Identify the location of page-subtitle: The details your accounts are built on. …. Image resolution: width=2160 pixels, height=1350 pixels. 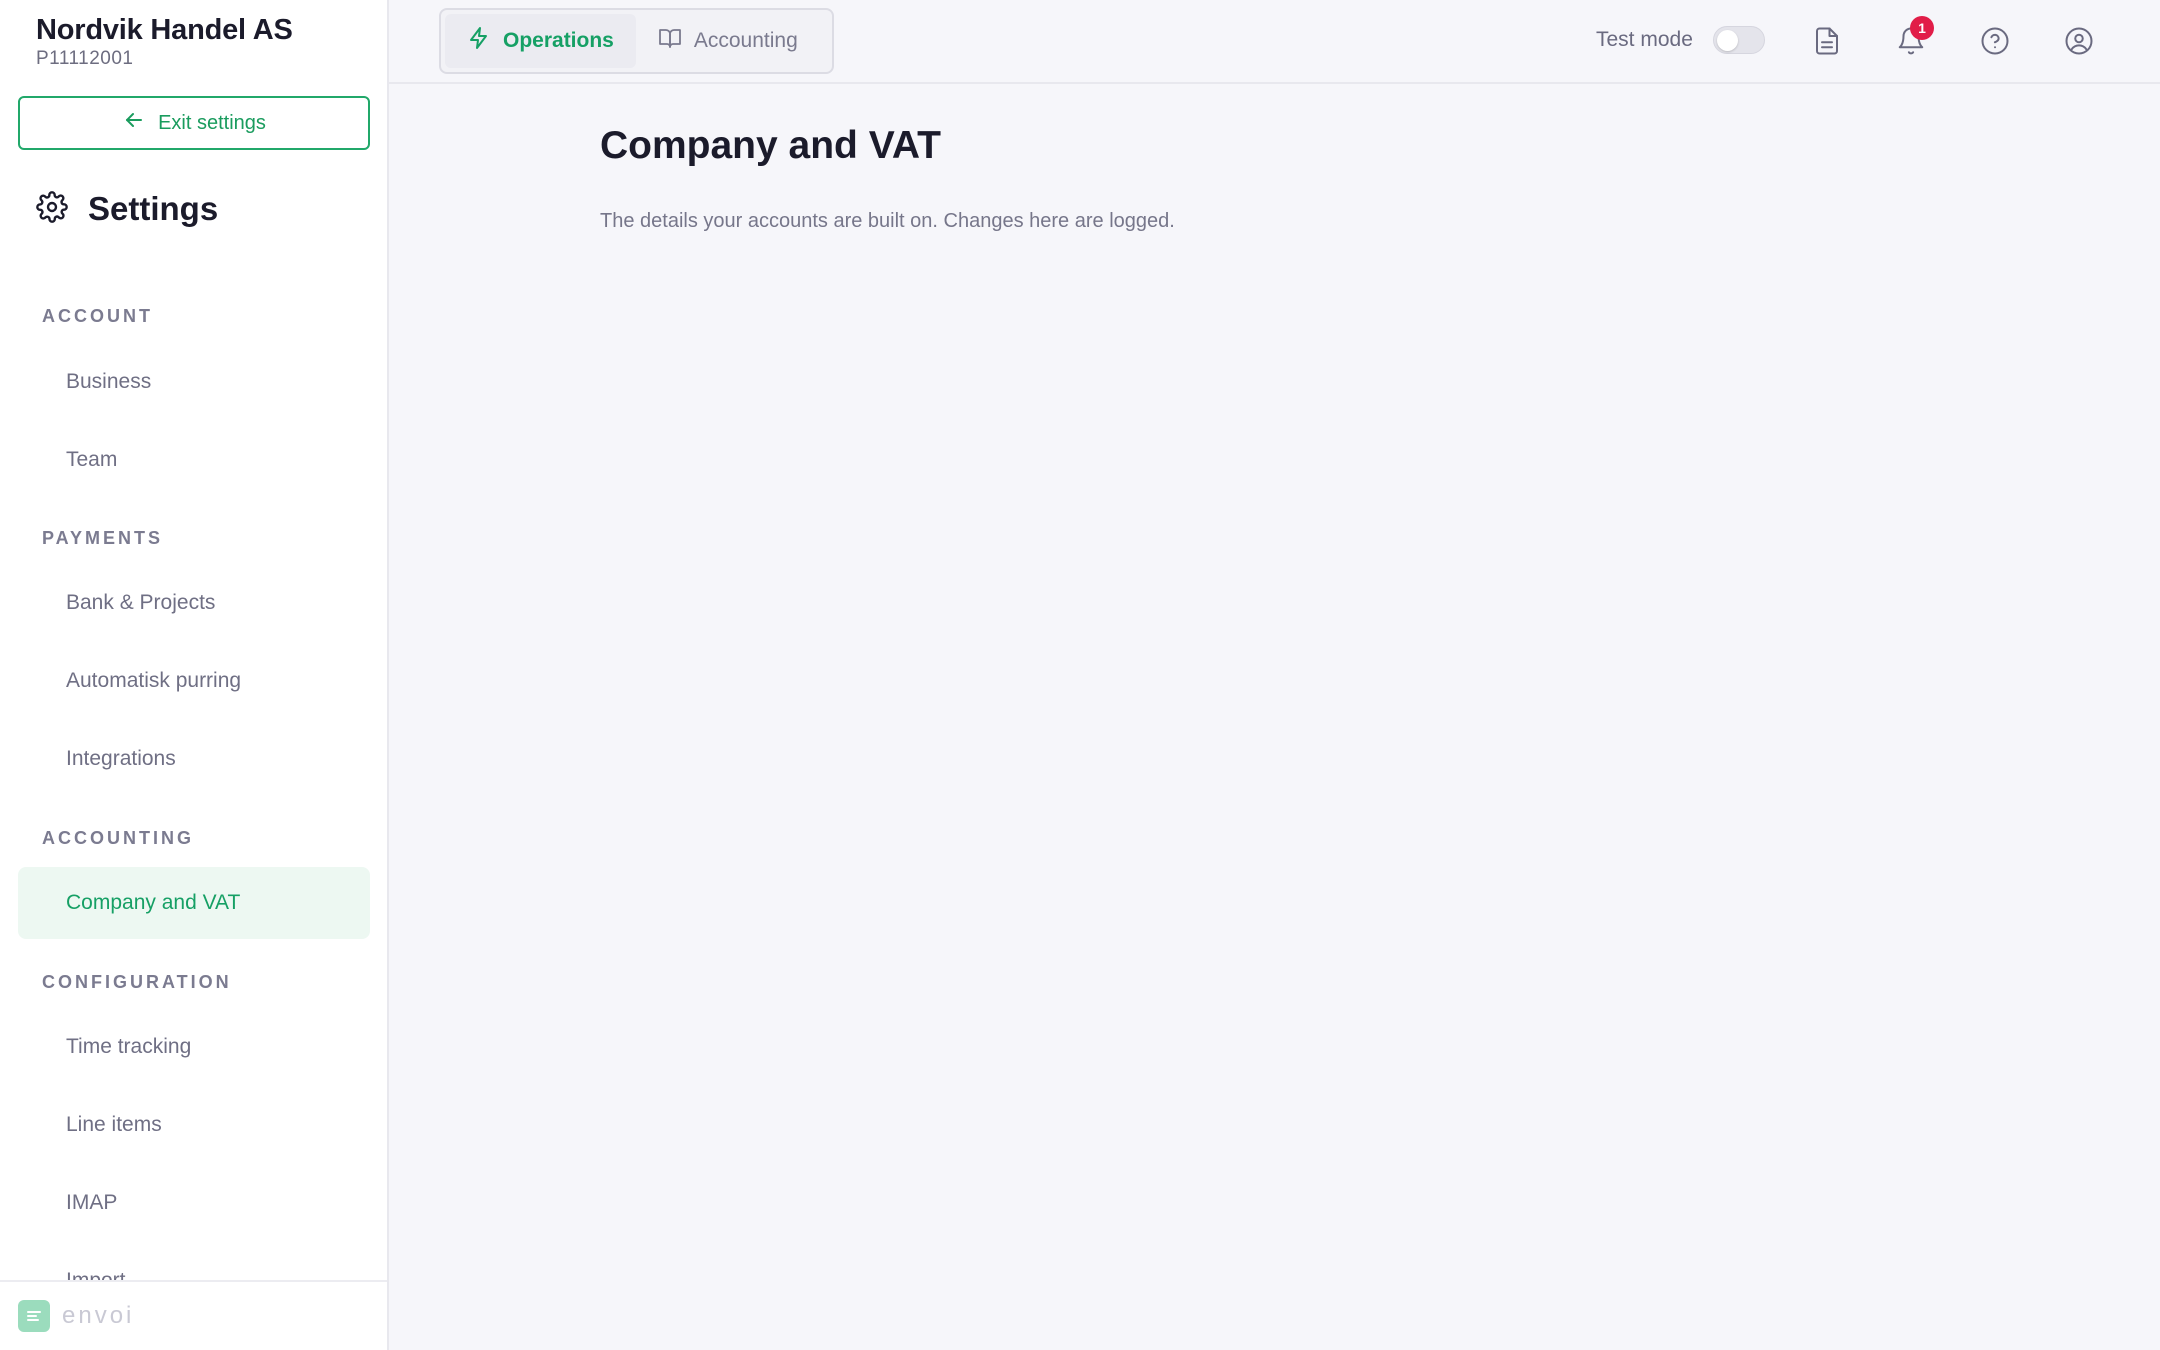
(887, 221).